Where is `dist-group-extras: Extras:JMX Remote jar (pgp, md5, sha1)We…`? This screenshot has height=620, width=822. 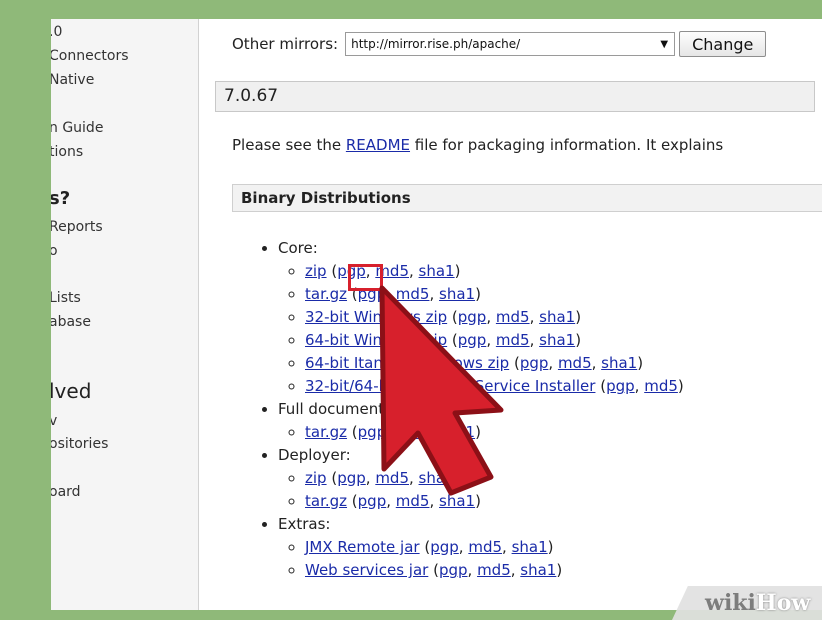 dist-group-extras: Extras:JMX Remote jar (pgp, md5, sha1)We… is located at coordinates (481, 547).